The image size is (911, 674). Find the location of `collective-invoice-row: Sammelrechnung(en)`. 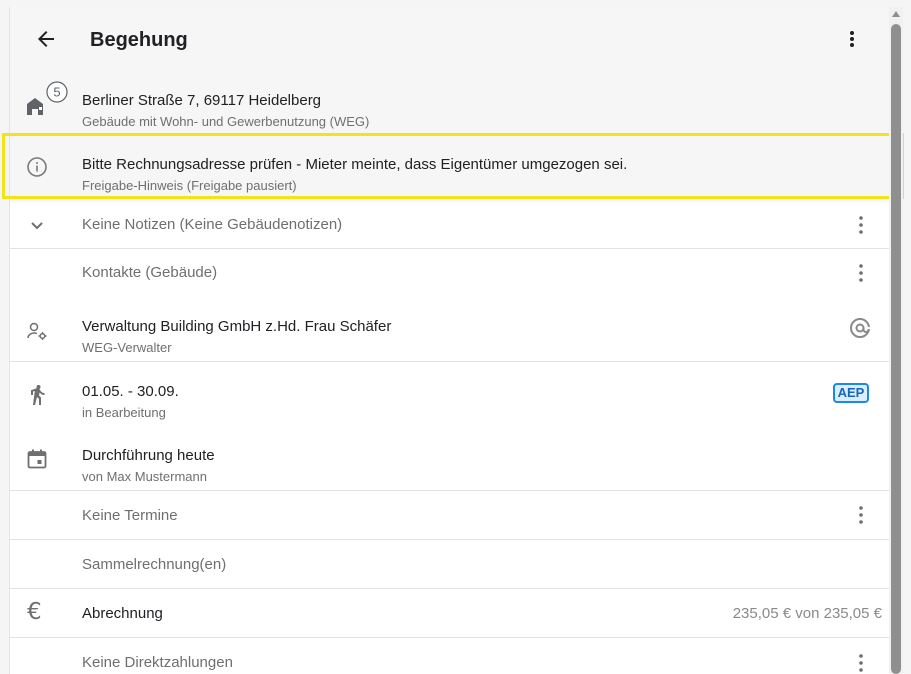

collective-invoice-row: Sammelrechnung(en) is located at coordinates (449, 564).